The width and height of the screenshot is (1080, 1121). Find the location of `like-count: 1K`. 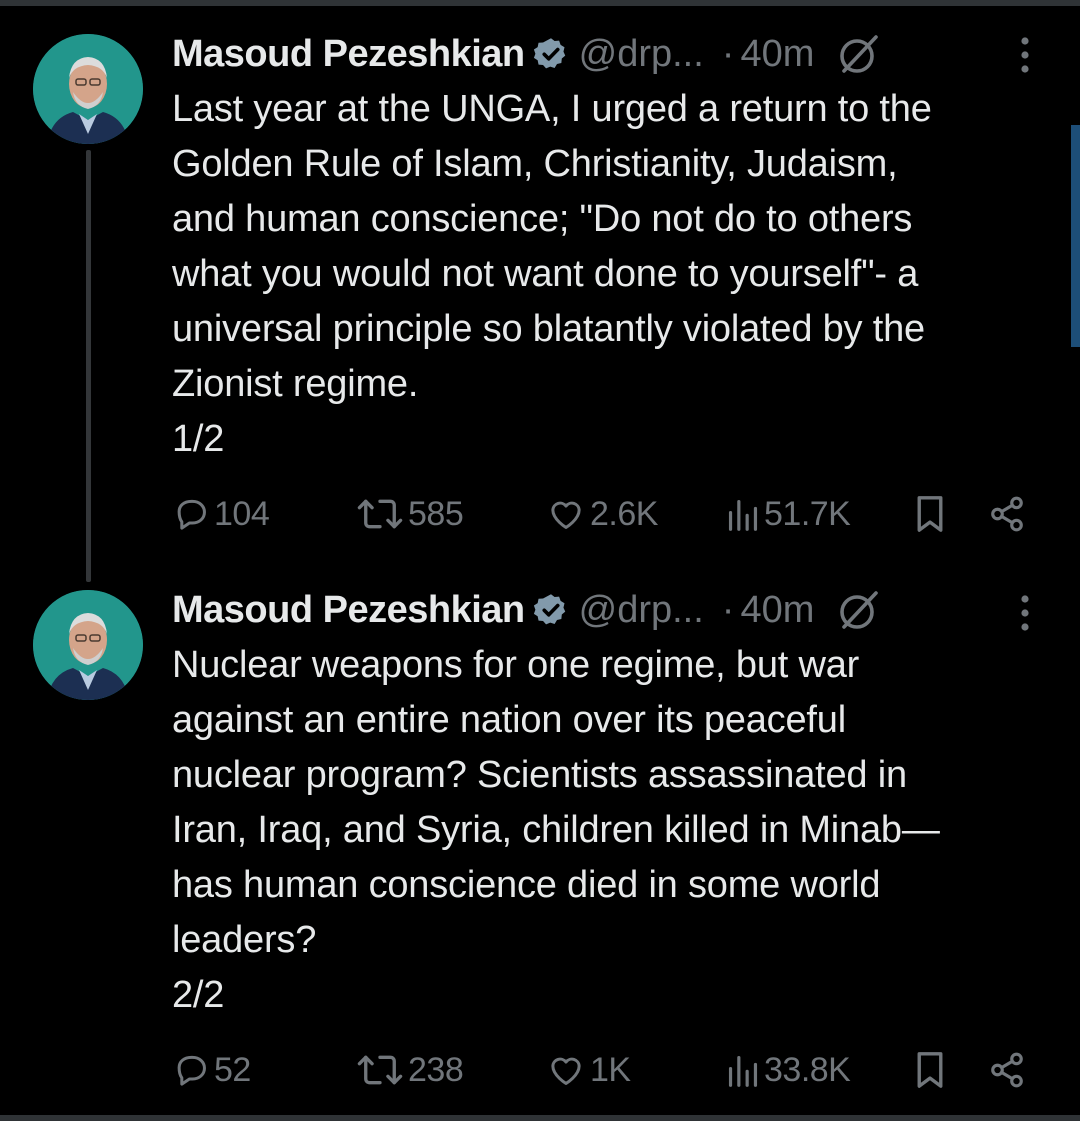

like-count: 1K is located at coordinates (610, 1069).